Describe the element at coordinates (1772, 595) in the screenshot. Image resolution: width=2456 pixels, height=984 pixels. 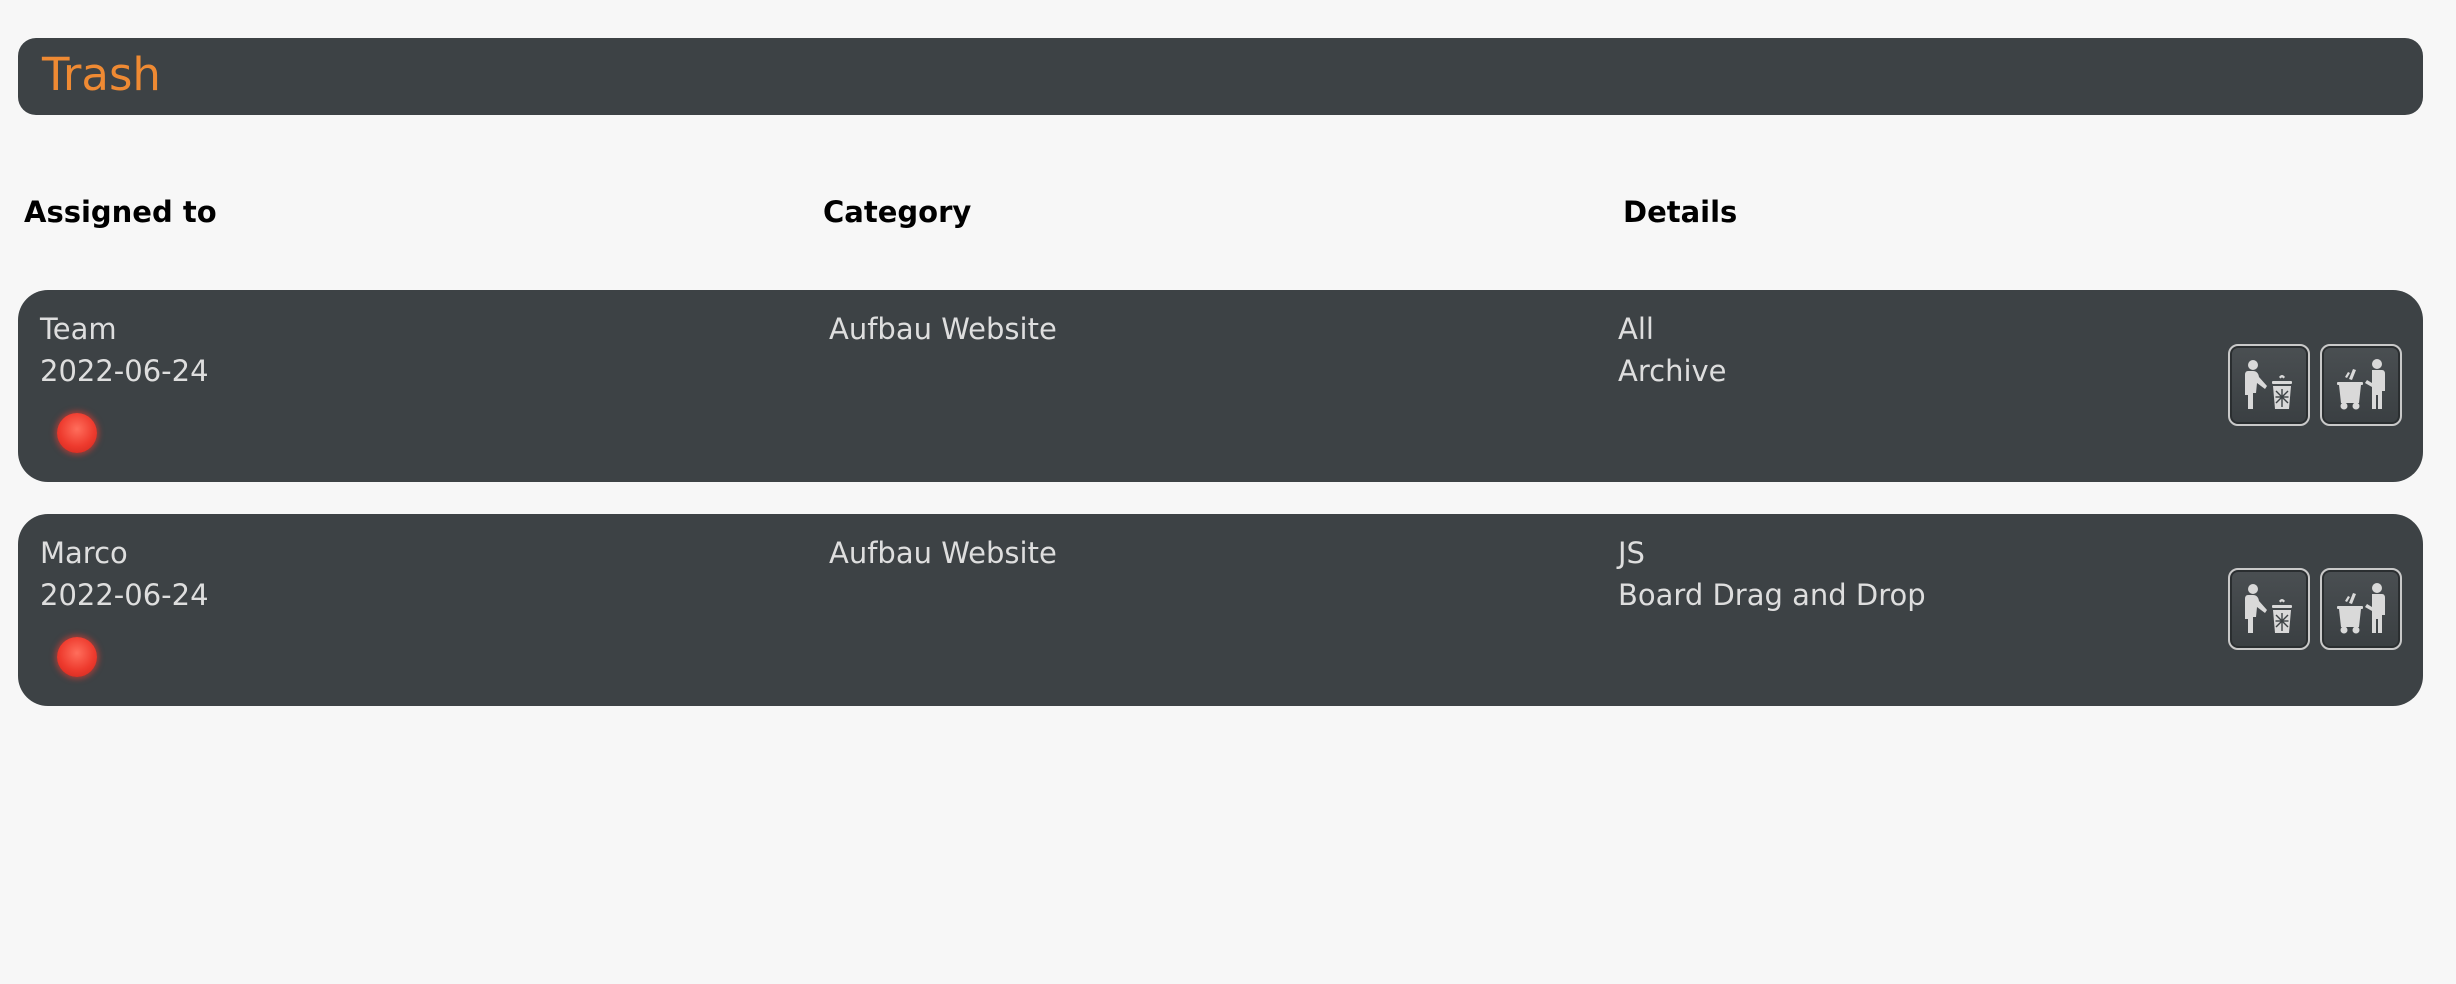
I see `task-details-description: Board Drag and Drop` at that location.